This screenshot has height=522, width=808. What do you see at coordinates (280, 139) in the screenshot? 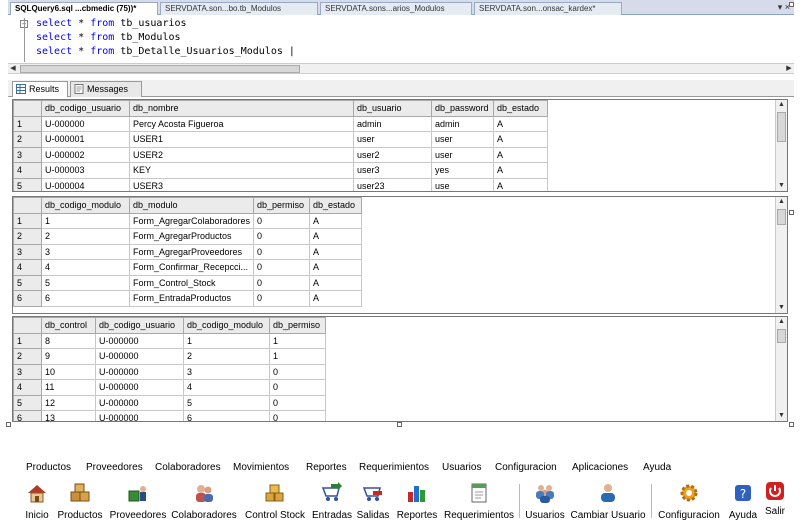
I see `table-row: 2 U-000001 USER1 user user A` at bounding box center [280, 139].